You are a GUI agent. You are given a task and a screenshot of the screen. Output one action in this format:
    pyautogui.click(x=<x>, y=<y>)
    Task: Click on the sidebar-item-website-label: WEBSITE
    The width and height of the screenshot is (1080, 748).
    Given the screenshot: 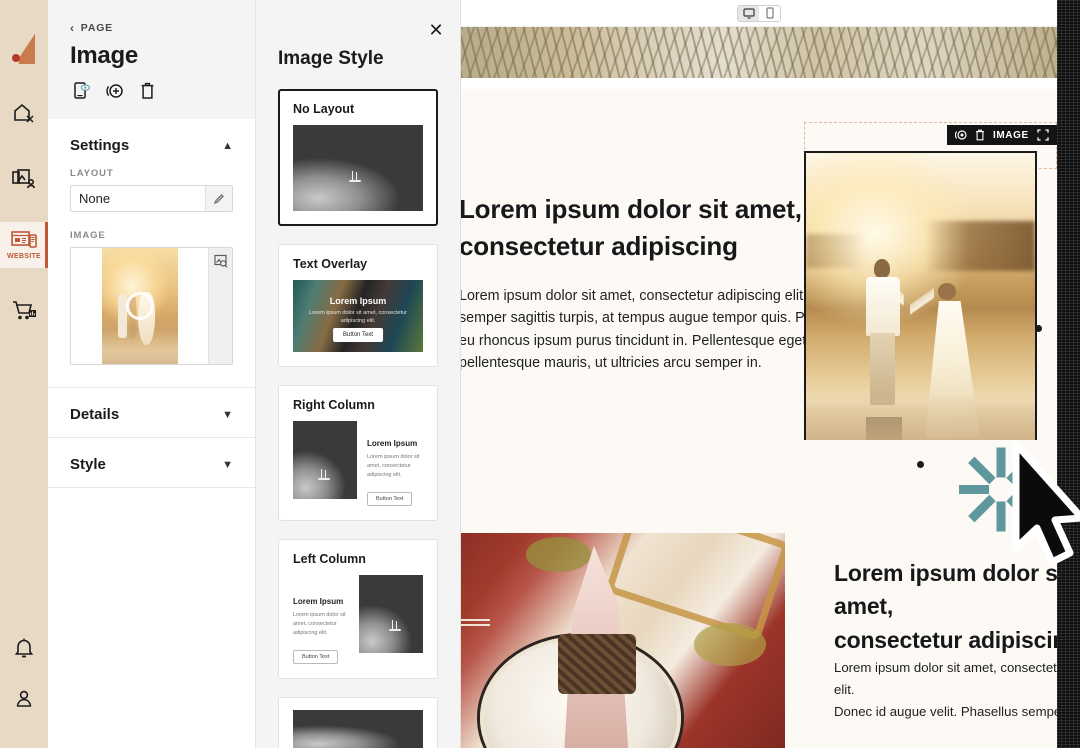 What is the action you would take?
    pyautogui.click(x=24, y=256)
    